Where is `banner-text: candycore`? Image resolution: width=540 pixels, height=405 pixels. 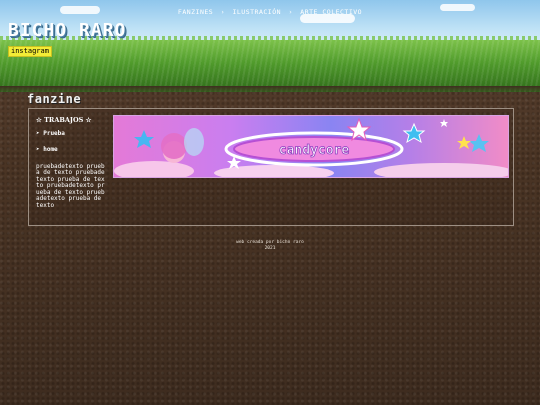 banner-text: candycore is located at coordinates (314, 150).